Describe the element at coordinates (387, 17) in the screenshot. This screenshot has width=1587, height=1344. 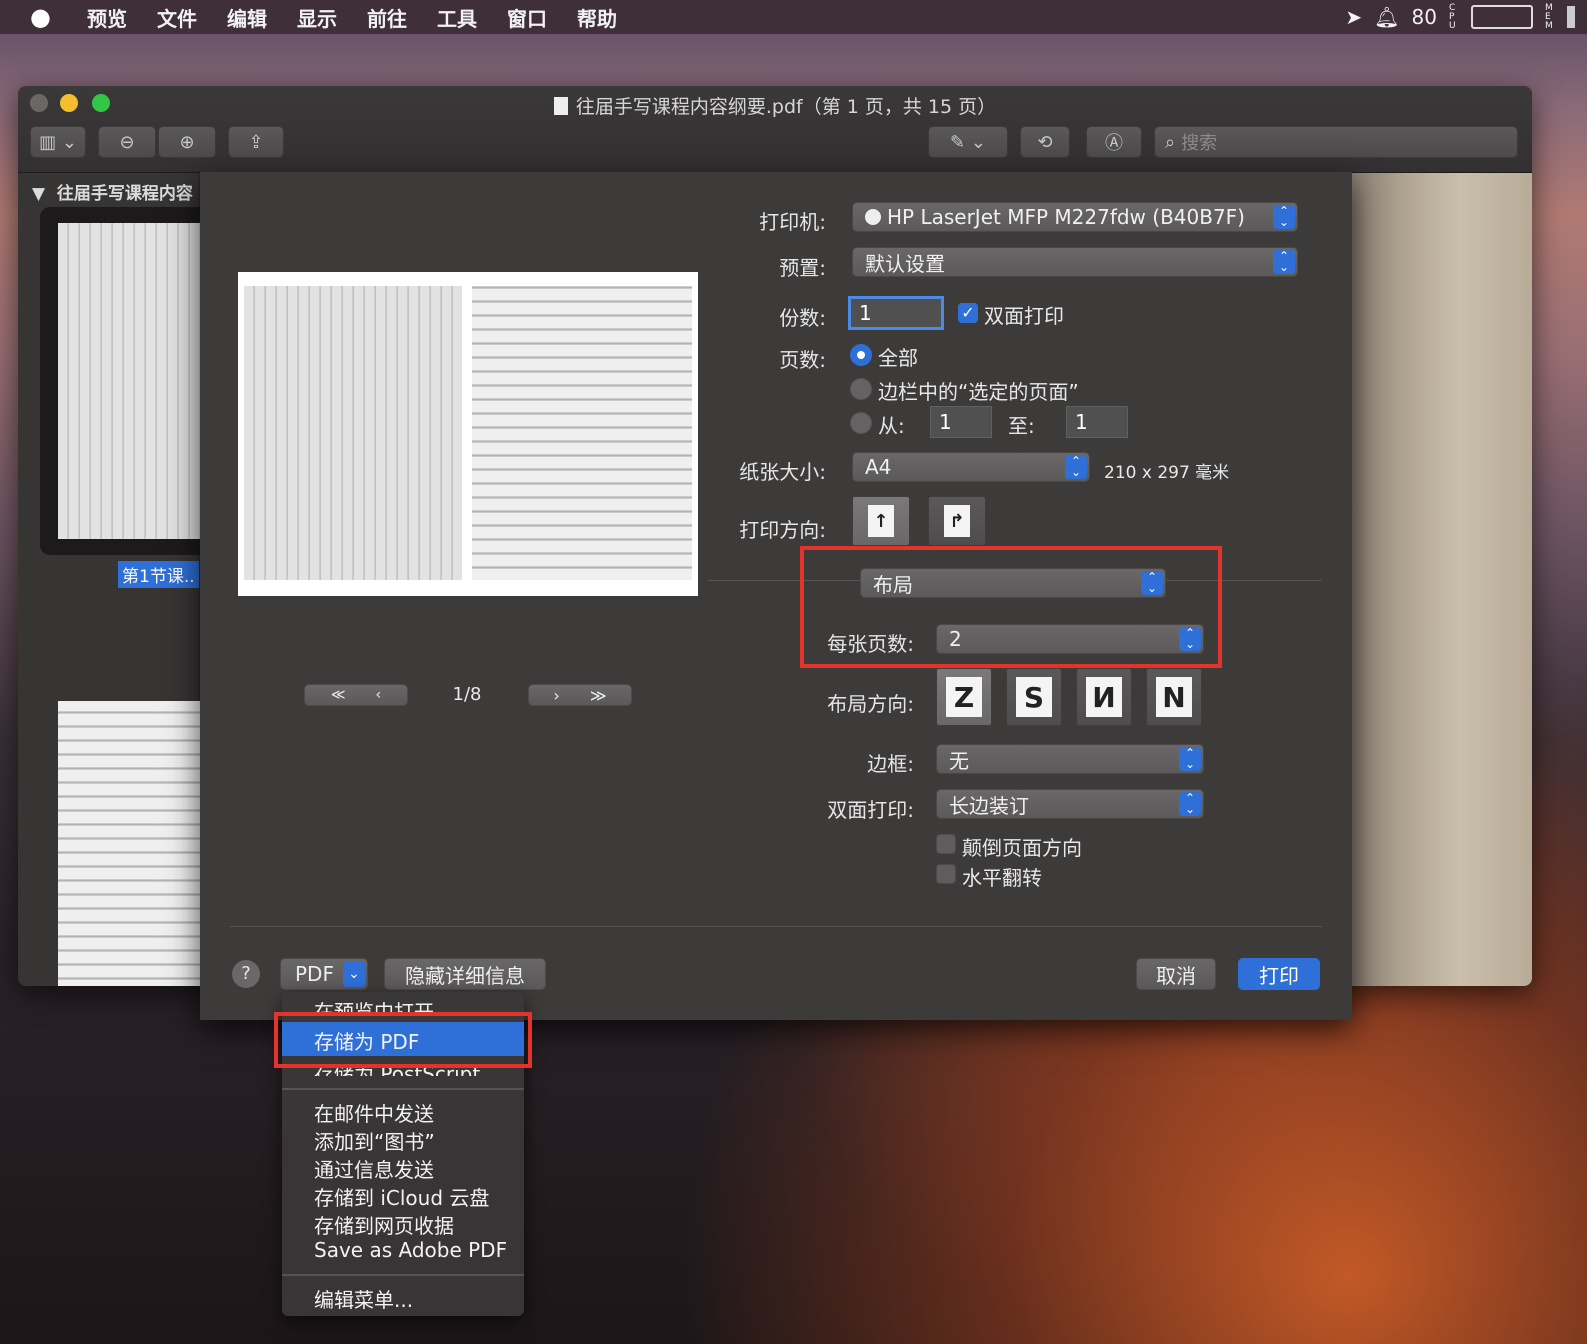
I see `menu-go: 前往` at that location.